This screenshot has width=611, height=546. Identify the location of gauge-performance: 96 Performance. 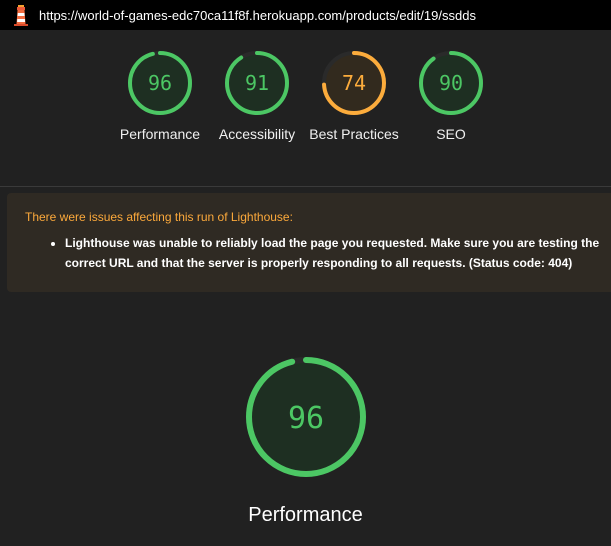
(160, 108).